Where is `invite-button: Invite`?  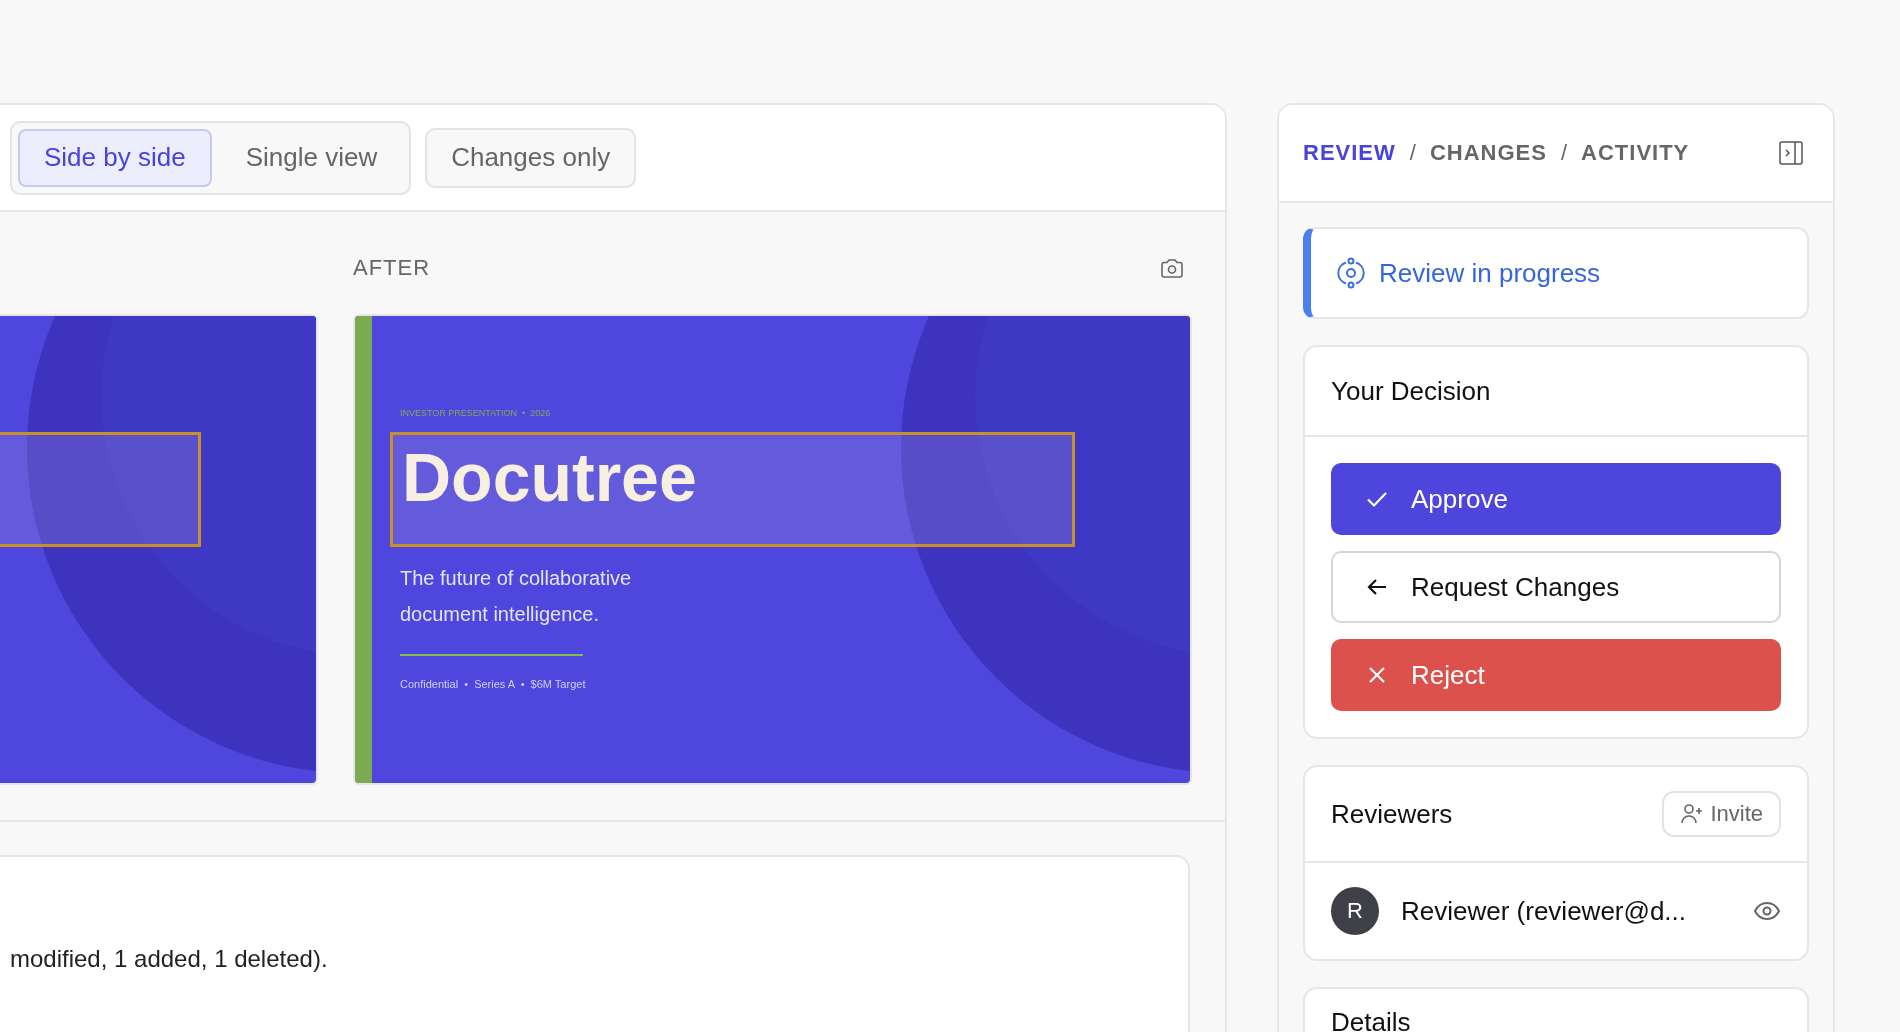 invite-button: Invite is located at coordinates (1721, 814).